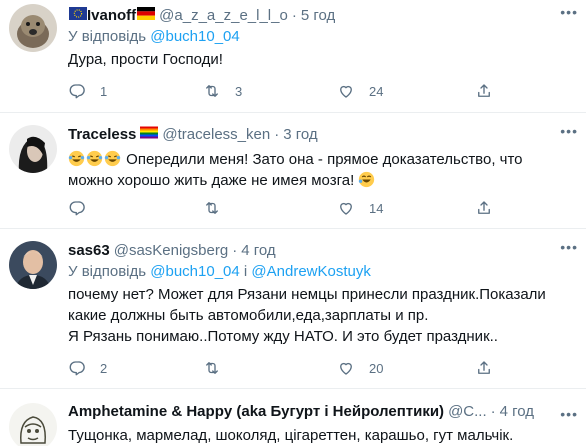 The height and width of the screenshot is (446, 586). Describe the element at coordinates (216, 135) in the screenshot. I see `user-handle: @traceless_ken` at that location.